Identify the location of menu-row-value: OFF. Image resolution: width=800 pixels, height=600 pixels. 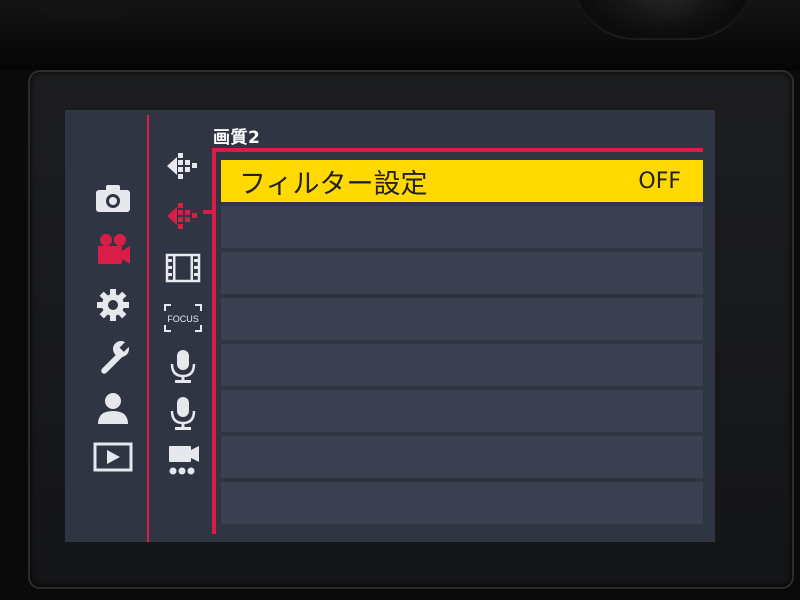
(659, 181).